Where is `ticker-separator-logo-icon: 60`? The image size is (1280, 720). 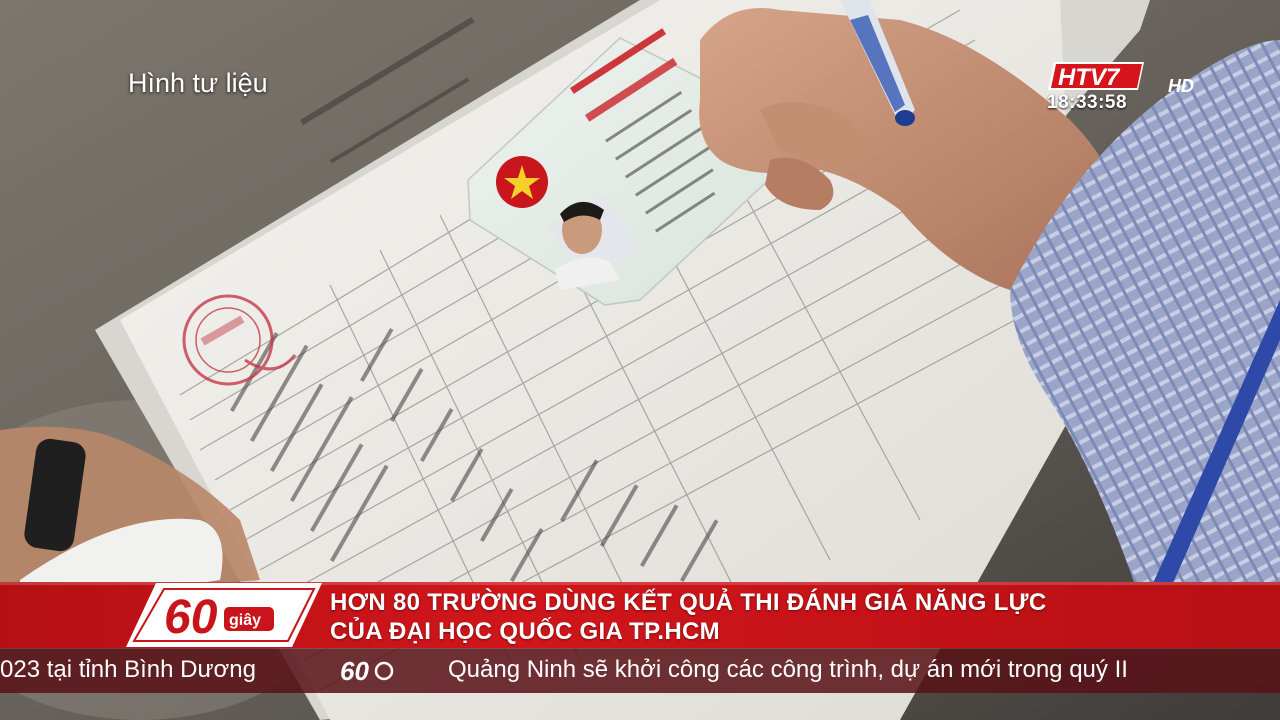
ticker-separator-logo-icon: 60 is located at coordinates (367, 670).